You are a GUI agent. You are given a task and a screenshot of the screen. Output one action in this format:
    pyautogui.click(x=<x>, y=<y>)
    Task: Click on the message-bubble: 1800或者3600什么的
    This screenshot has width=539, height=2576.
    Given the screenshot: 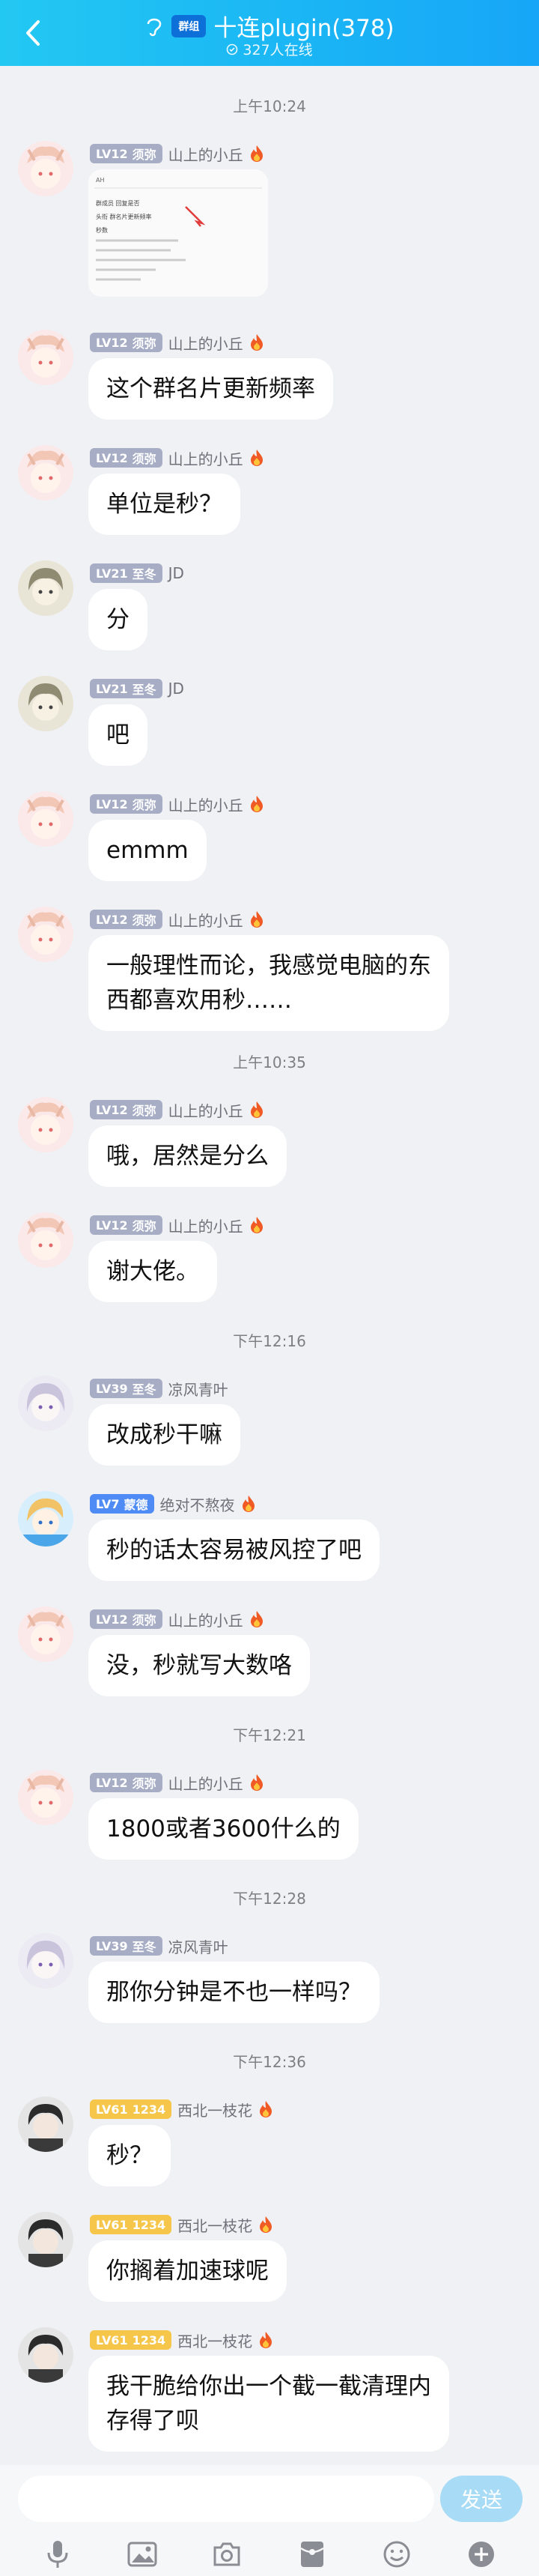 What is the action you would take?
    pyautogui.click(x=223, y=1829)
    